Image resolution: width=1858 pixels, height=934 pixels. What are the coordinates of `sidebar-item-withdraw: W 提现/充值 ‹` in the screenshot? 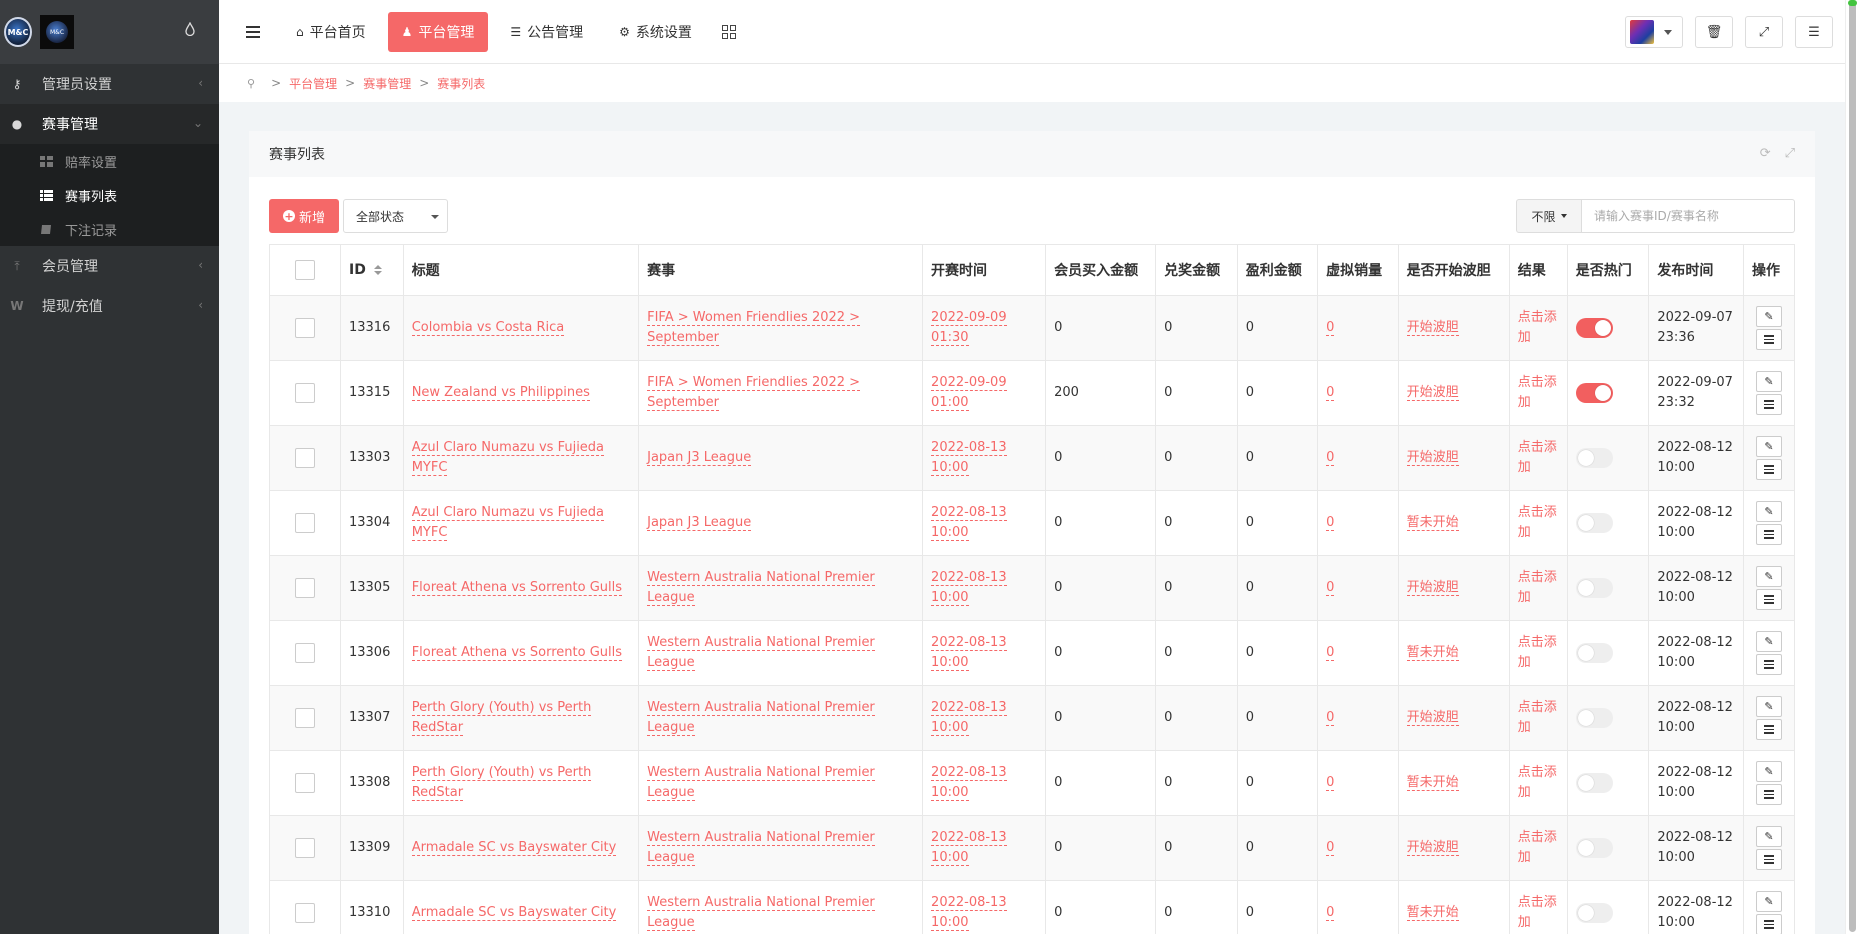 It's located at (109, 306).